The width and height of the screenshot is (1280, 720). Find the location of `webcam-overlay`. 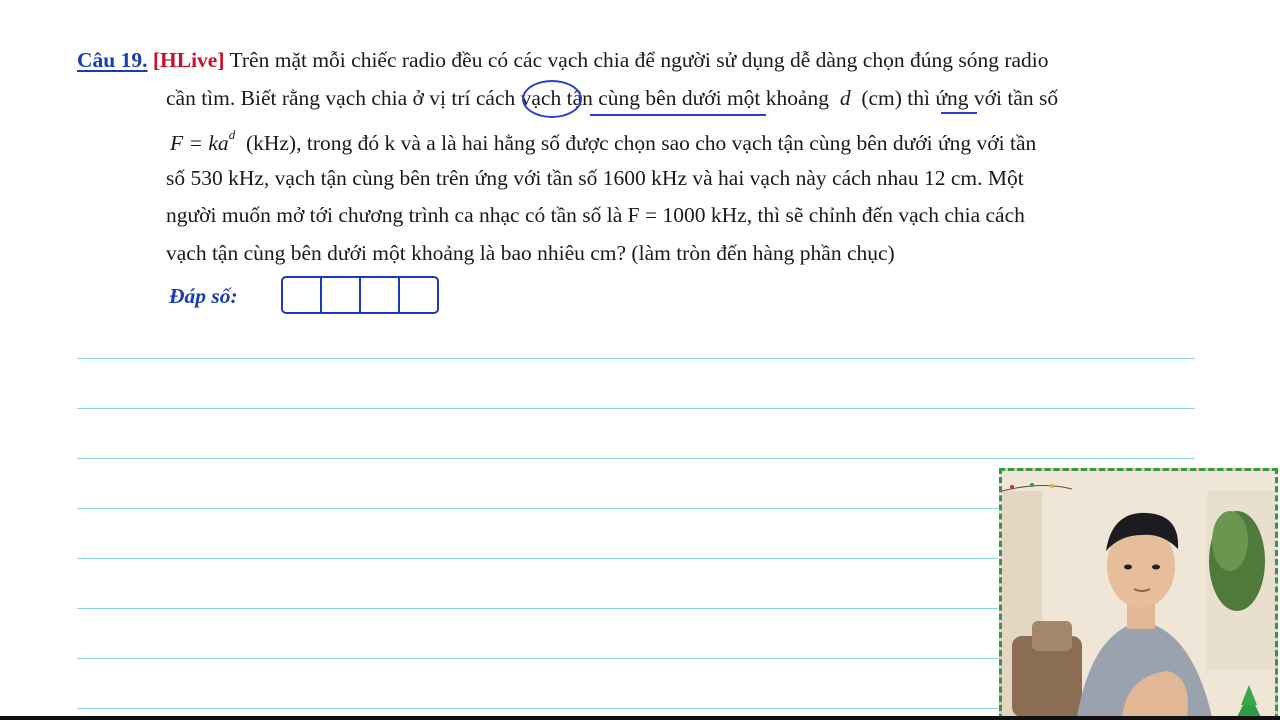

webcam-overlay is located at coordinates (1138, 594).